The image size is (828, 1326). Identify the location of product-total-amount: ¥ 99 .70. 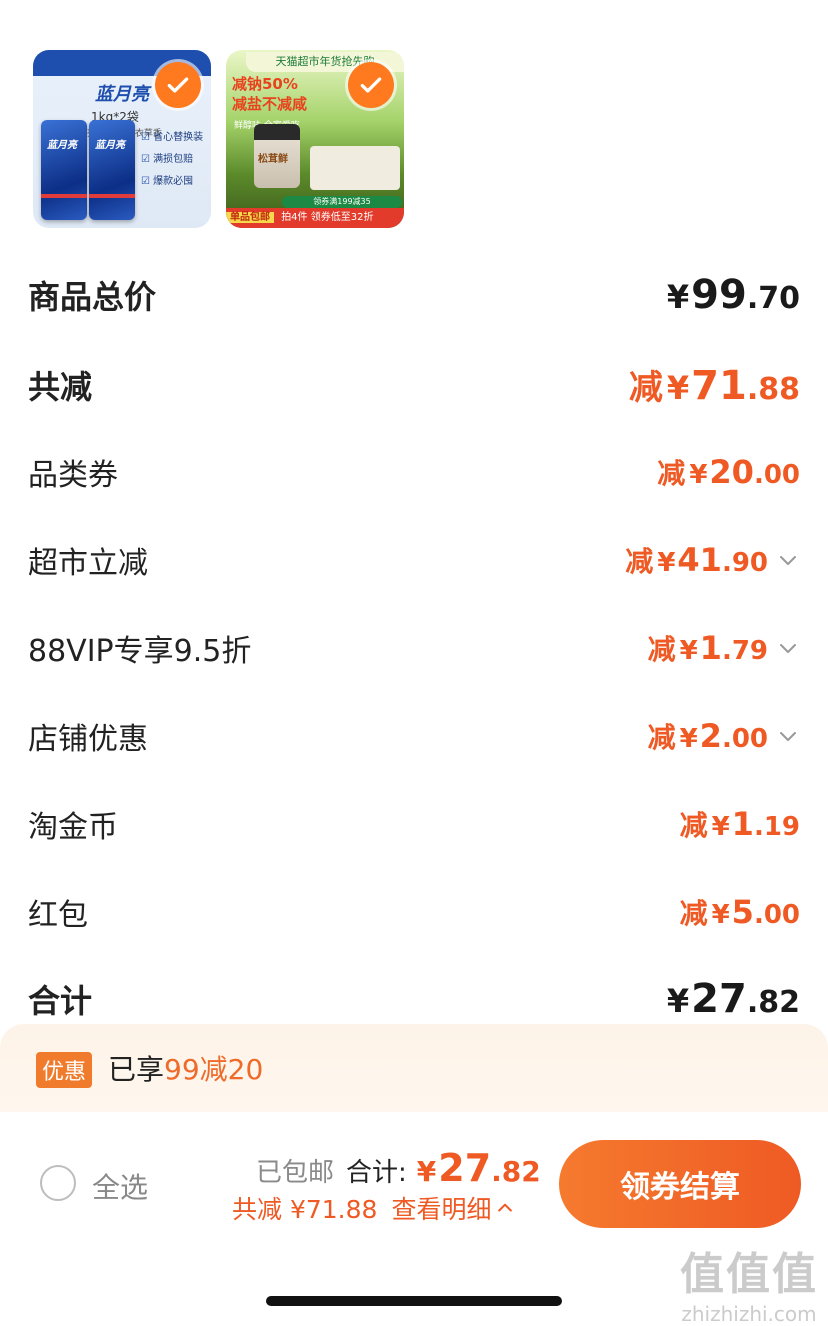
(733, 295).